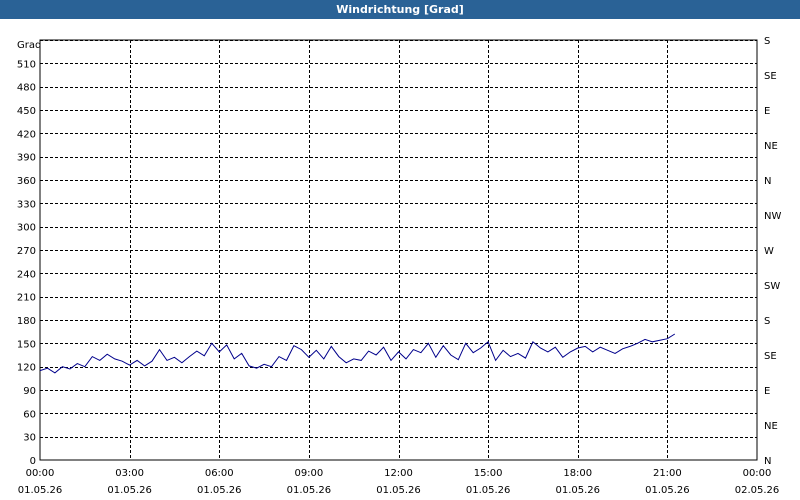 The width and height of the screenshot is (800, 500). Describe the element at coordinates (129, 473) in the screenshot. I see `x-tick-time: 03:00` at that location.